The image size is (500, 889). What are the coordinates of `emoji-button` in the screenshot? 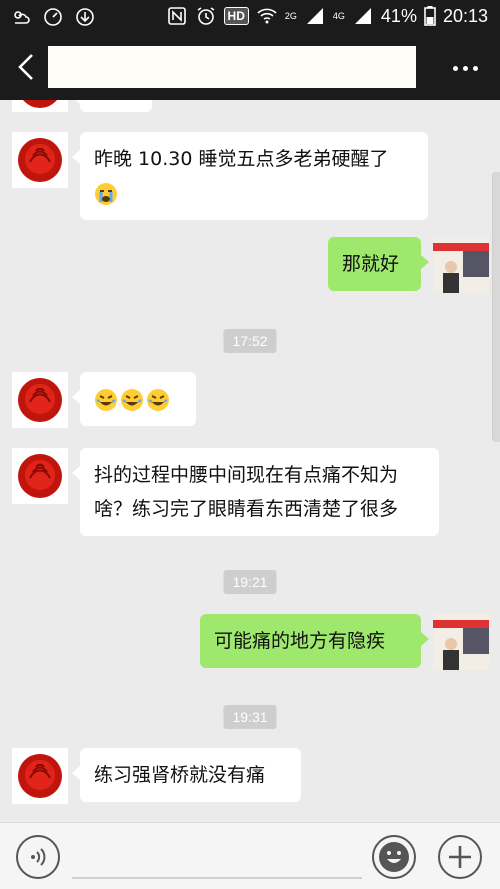 It's located at (394, 857).